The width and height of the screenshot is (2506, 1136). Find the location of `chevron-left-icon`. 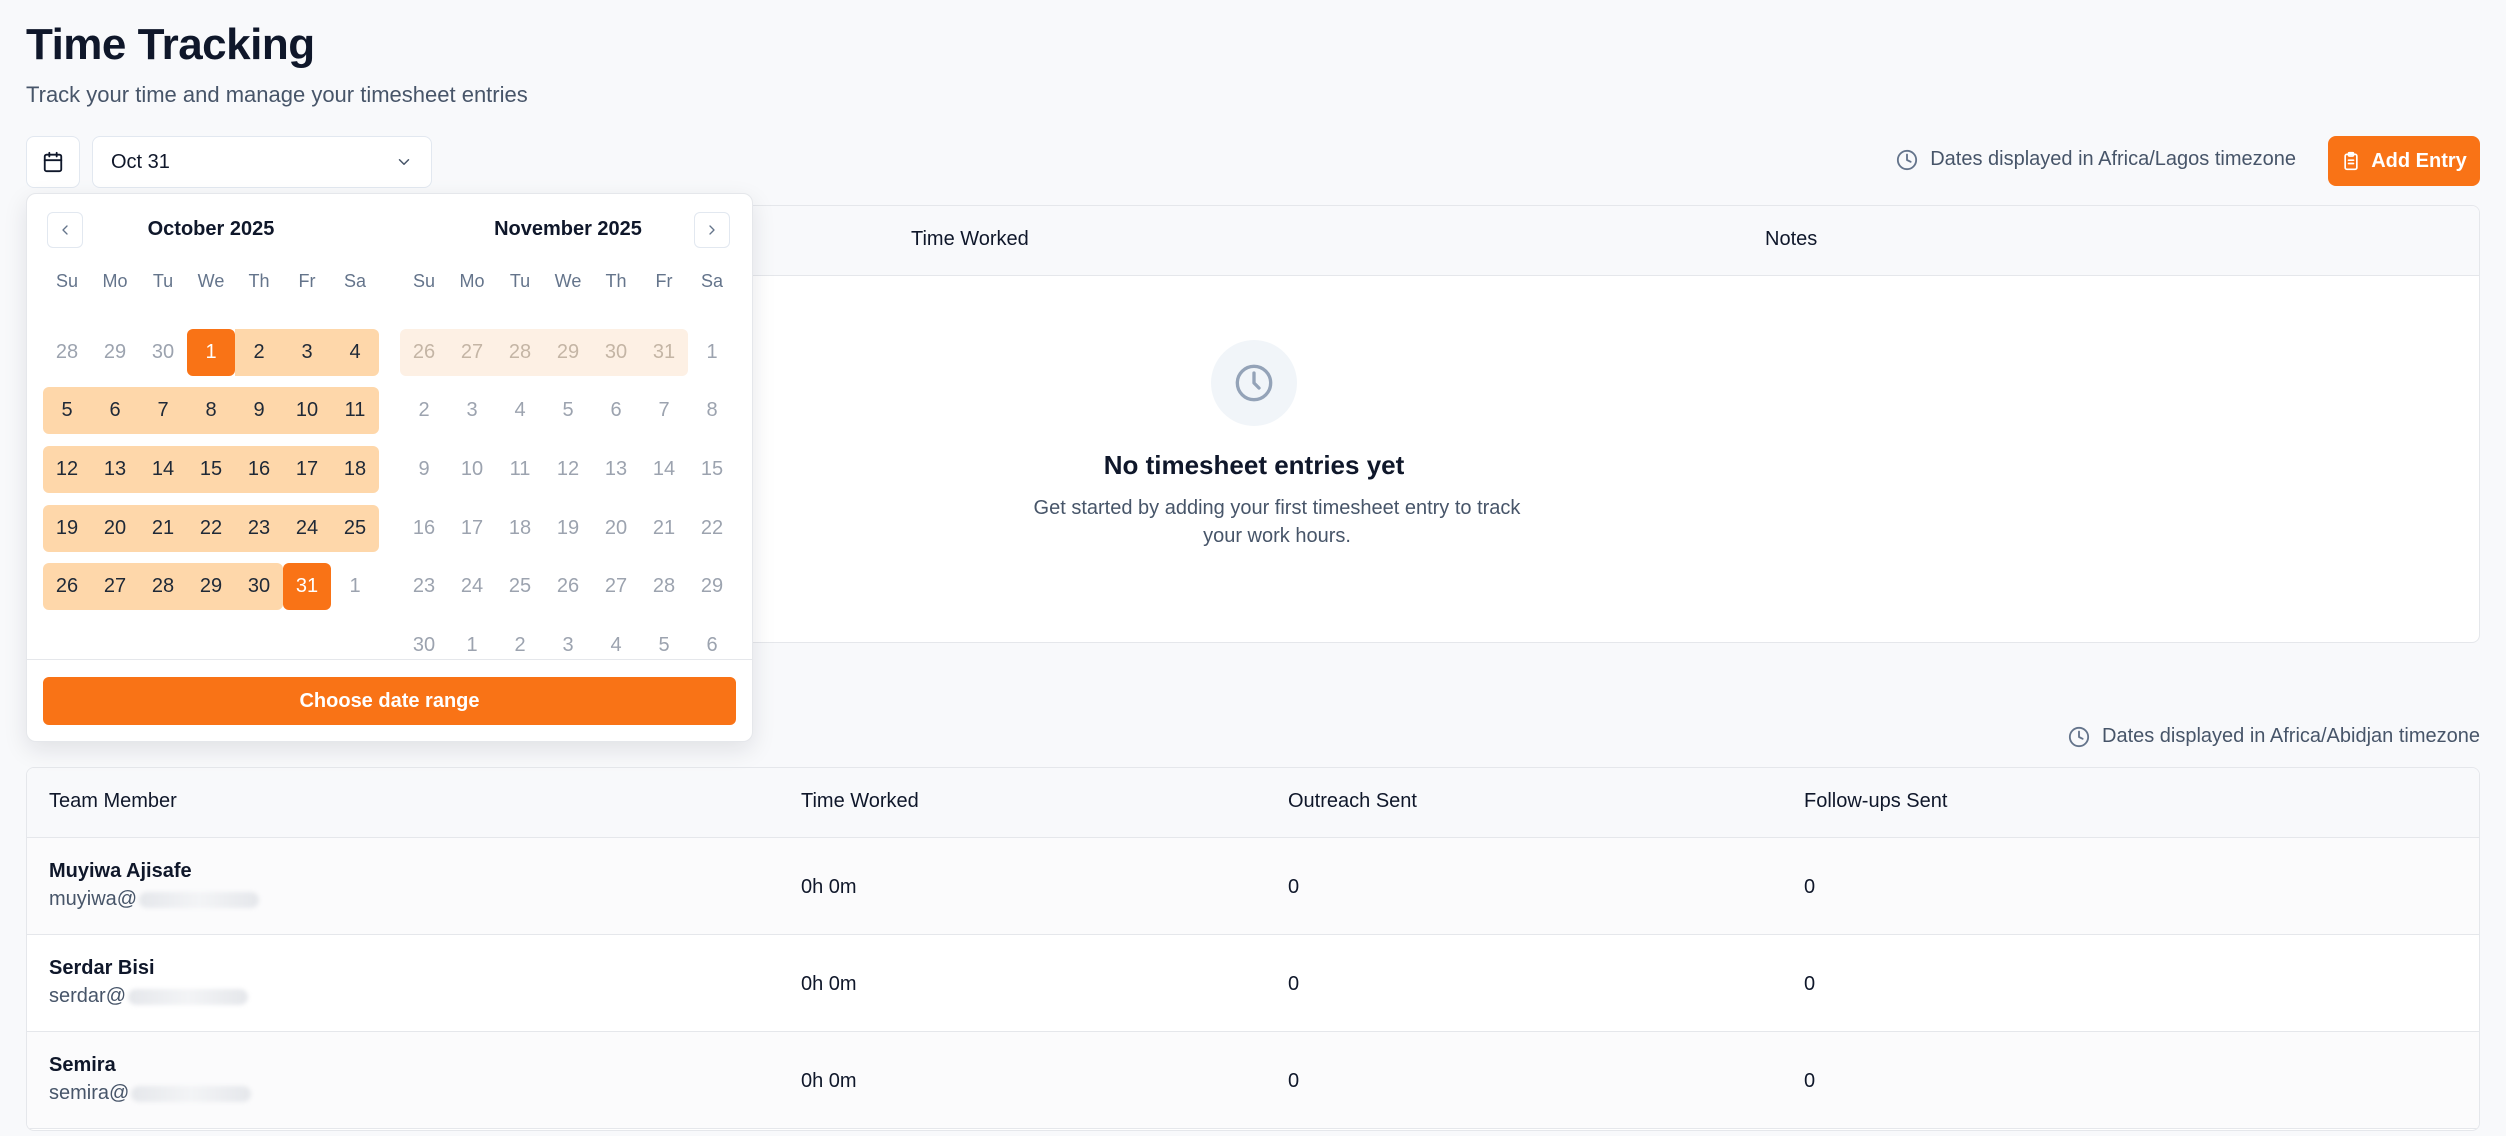

chevron-left-icon is located at coordinates (65, 230).